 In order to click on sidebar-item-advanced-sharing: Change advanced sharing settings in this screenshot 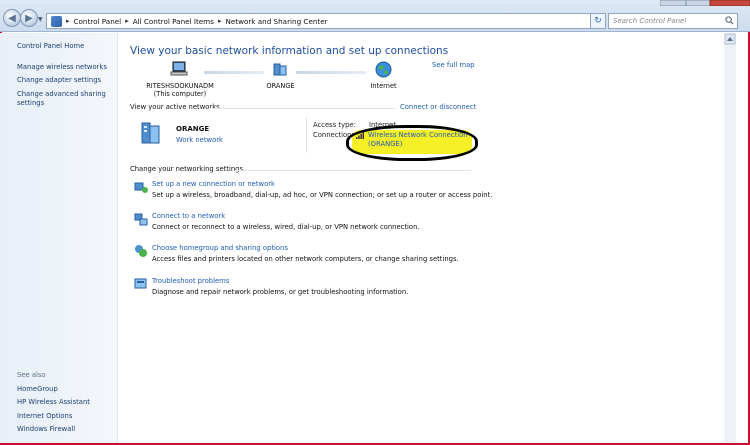, I will do `click(64, 98)`.